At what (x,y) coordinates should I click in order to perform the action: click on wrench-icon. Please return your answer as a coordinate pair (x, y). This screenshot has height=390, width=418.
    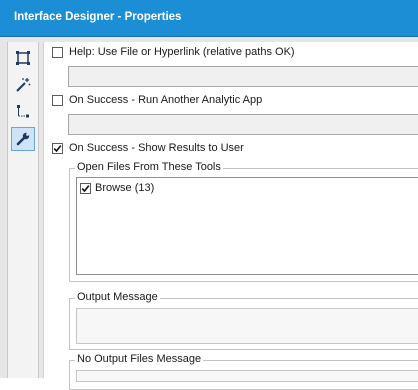
    Looking at the image, I should click on (23, 139).